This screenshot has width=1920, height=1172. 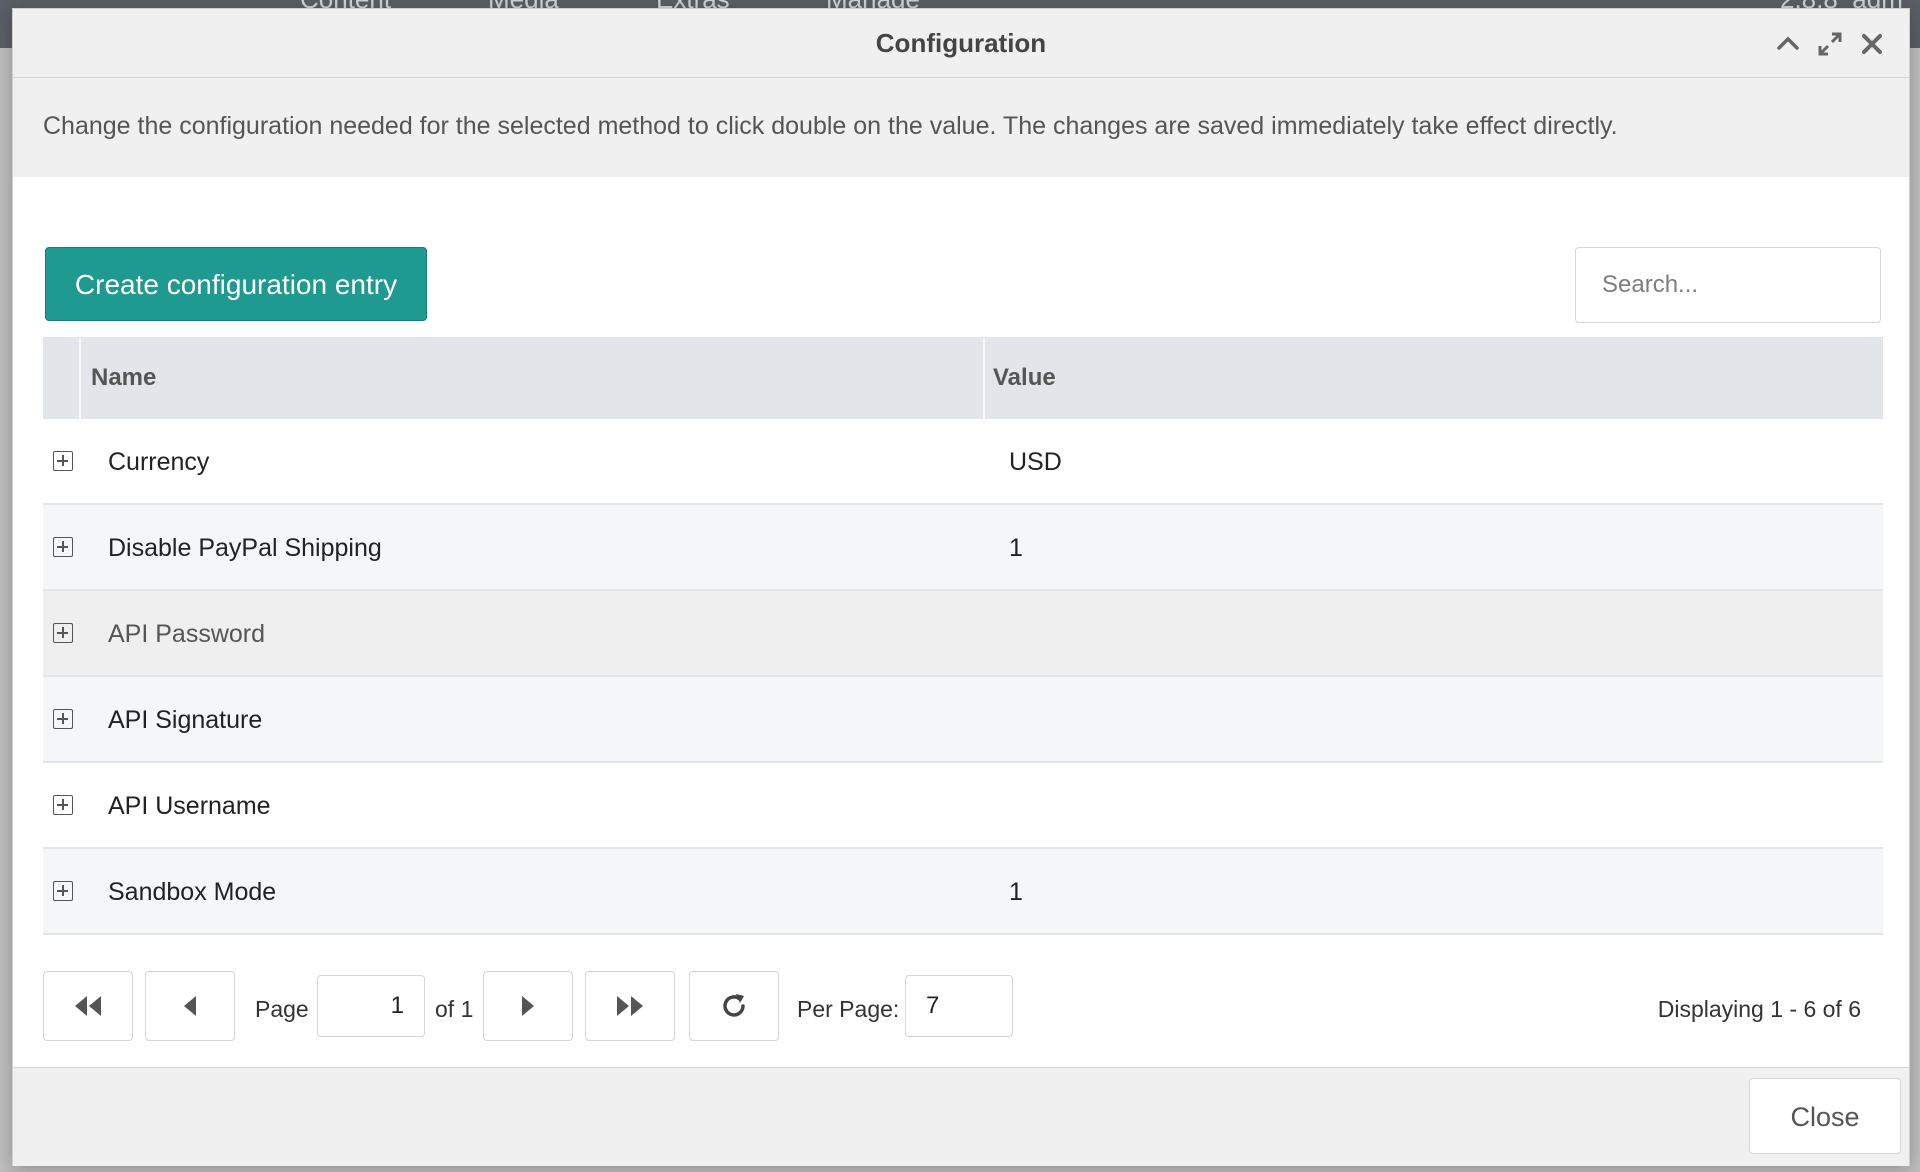 I want to click on cell-name: API Password, so click(x=187, y=634).